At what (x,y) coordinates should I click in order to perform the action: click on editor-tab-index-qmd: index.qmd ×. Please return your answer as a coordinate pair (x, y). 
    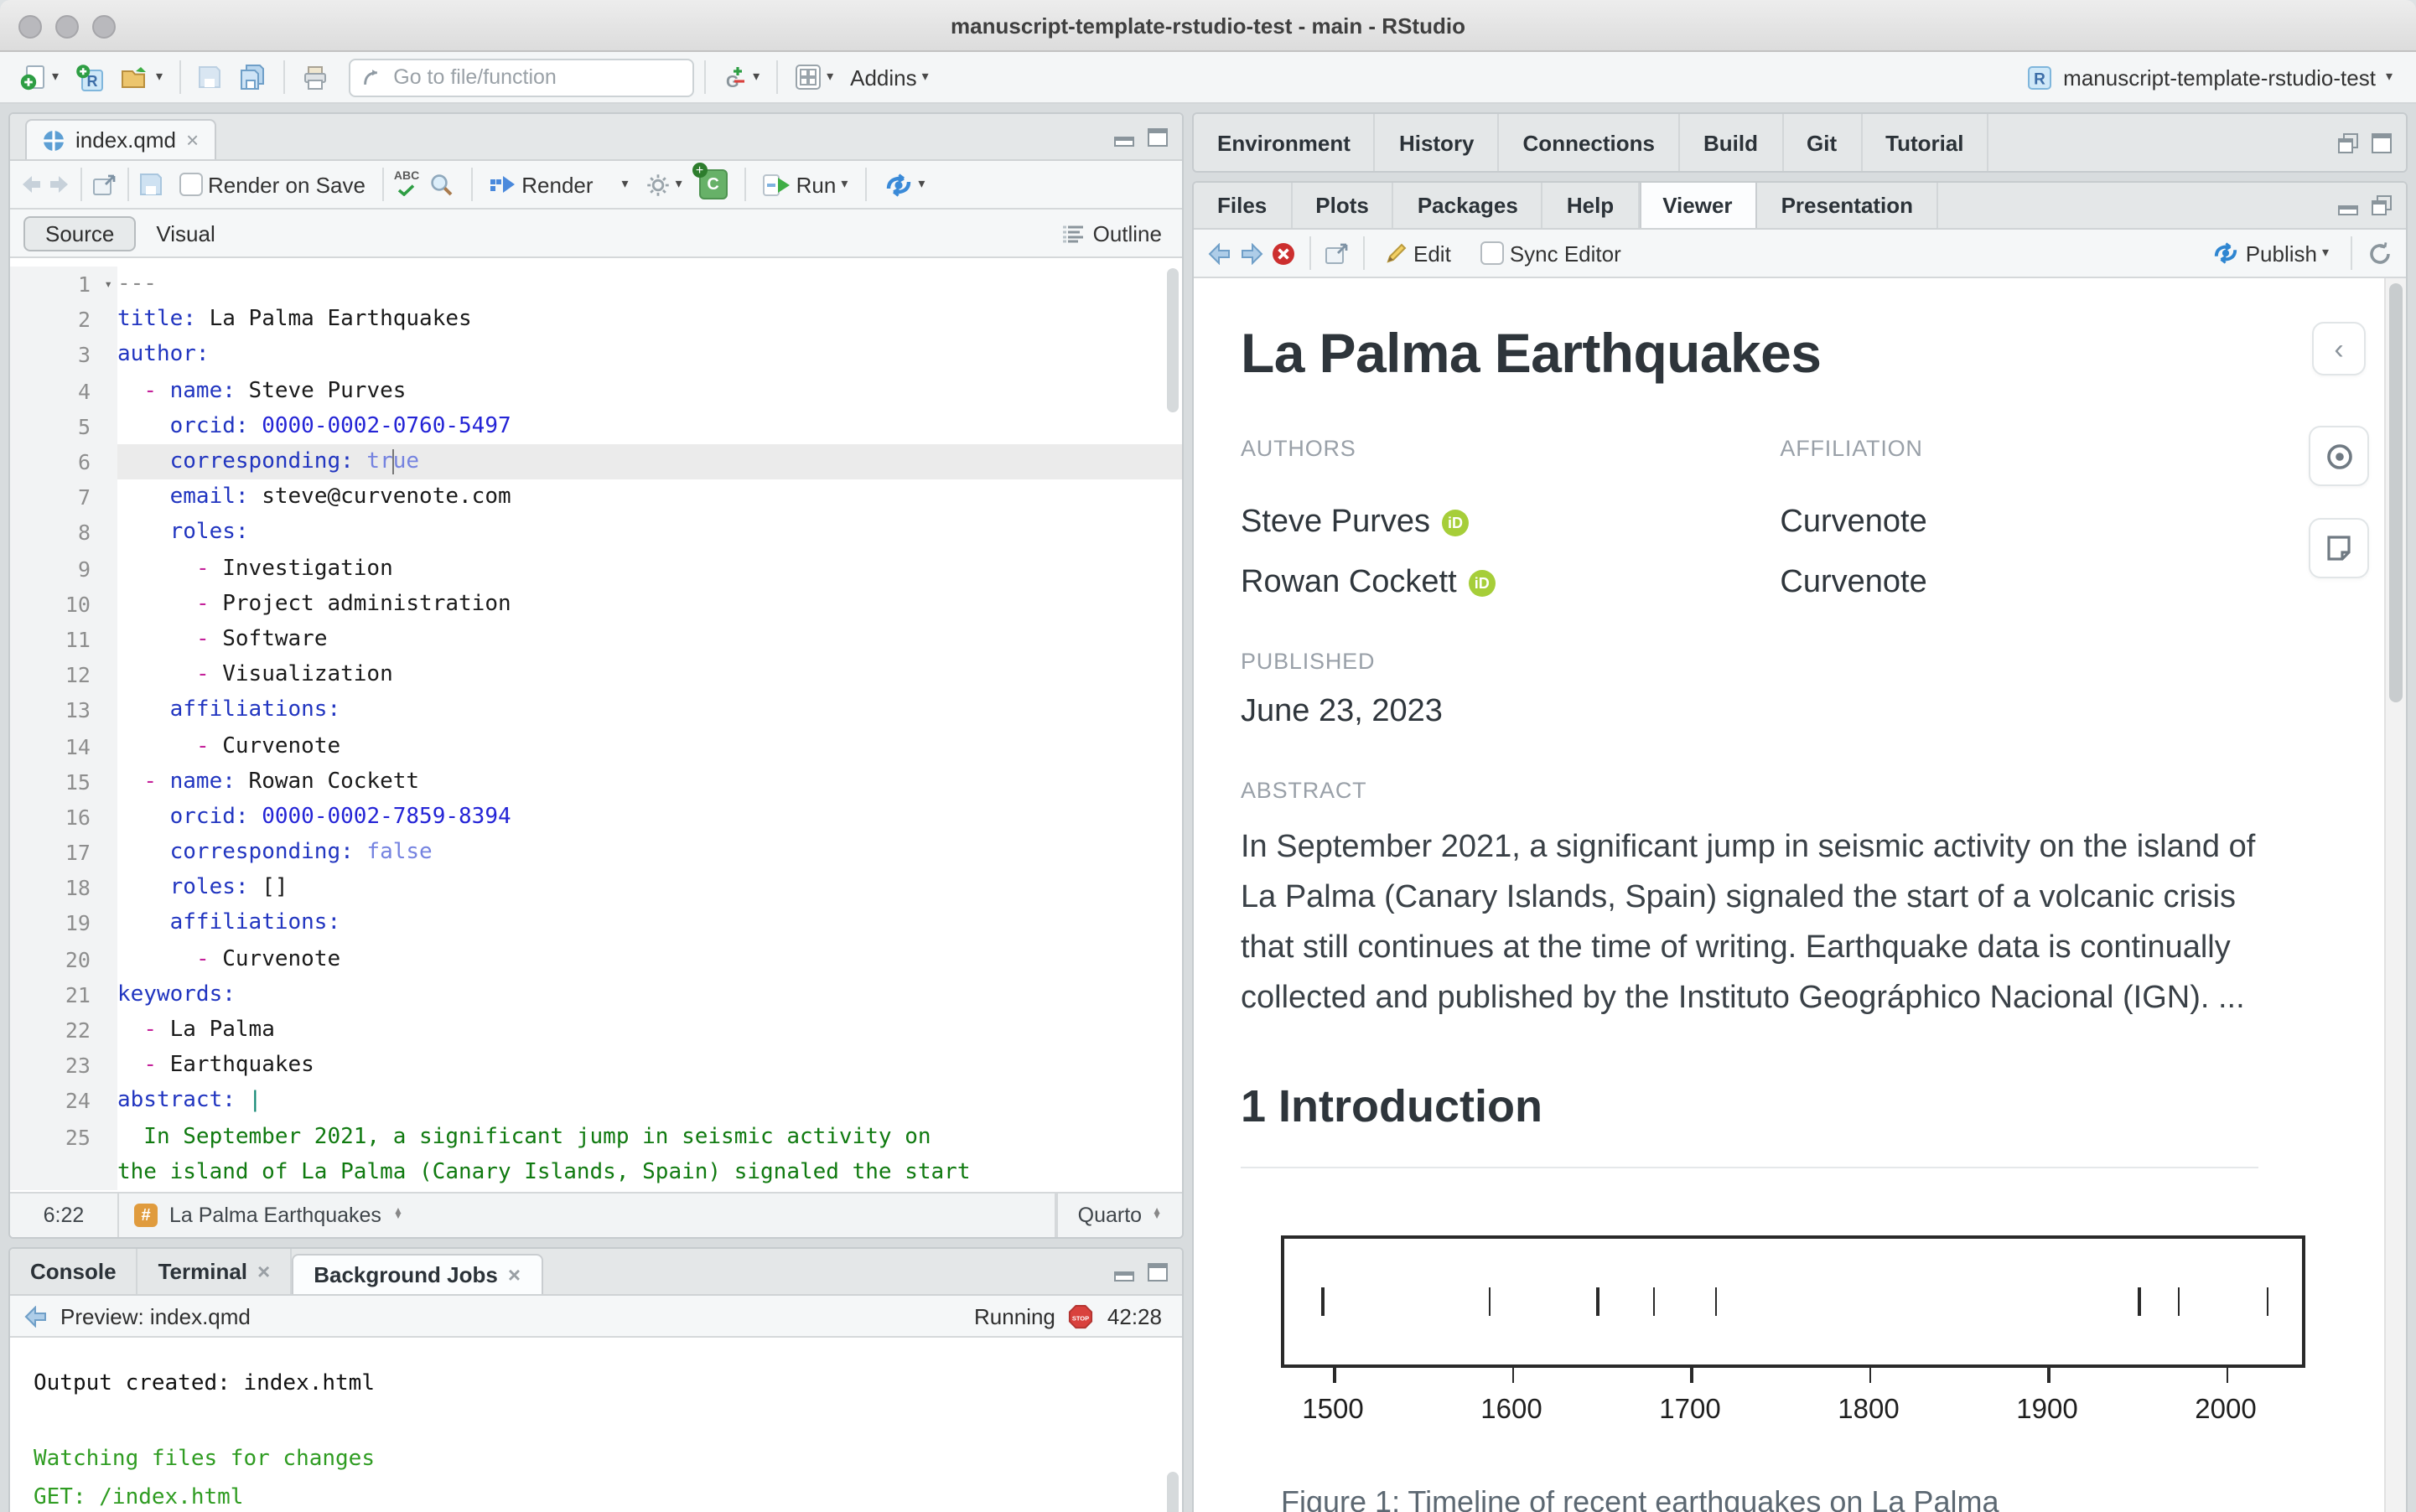
    Looking at the image, I should click on (121, 139).